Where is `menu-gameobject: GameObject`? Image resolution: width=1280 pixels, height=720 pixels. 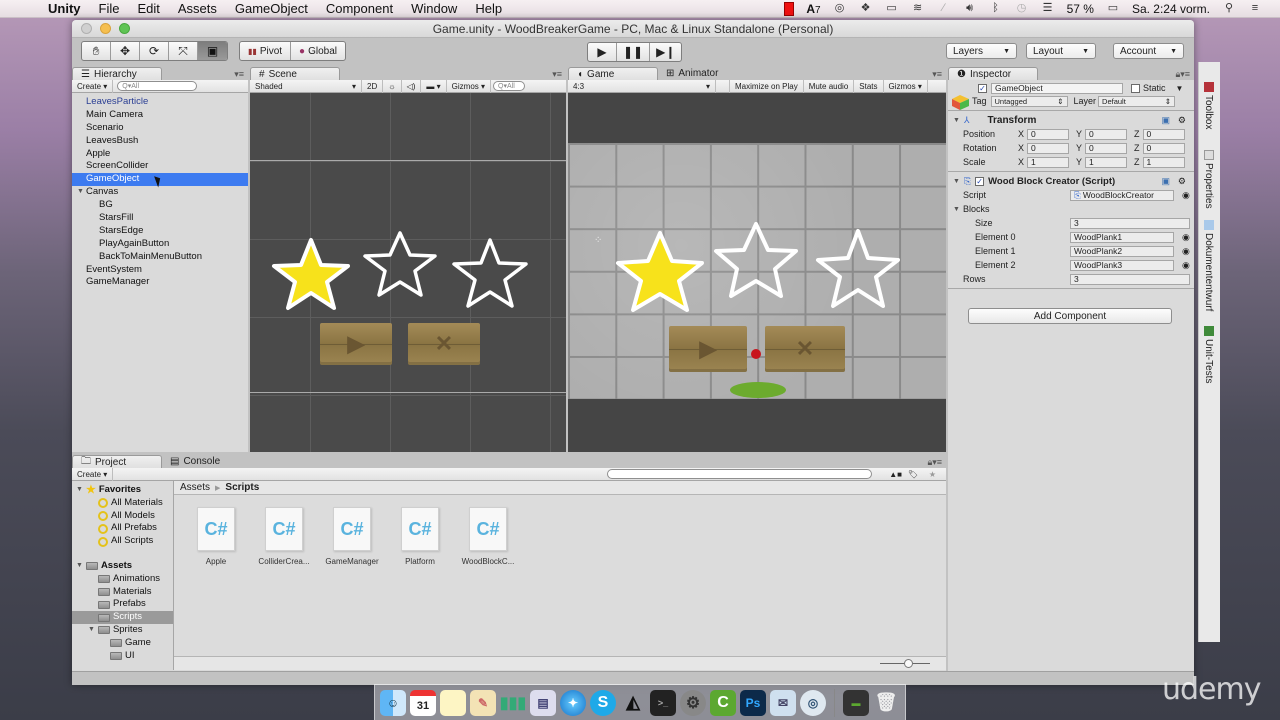
menu-gameobject: GameObject is located at coordinates (271, 8).